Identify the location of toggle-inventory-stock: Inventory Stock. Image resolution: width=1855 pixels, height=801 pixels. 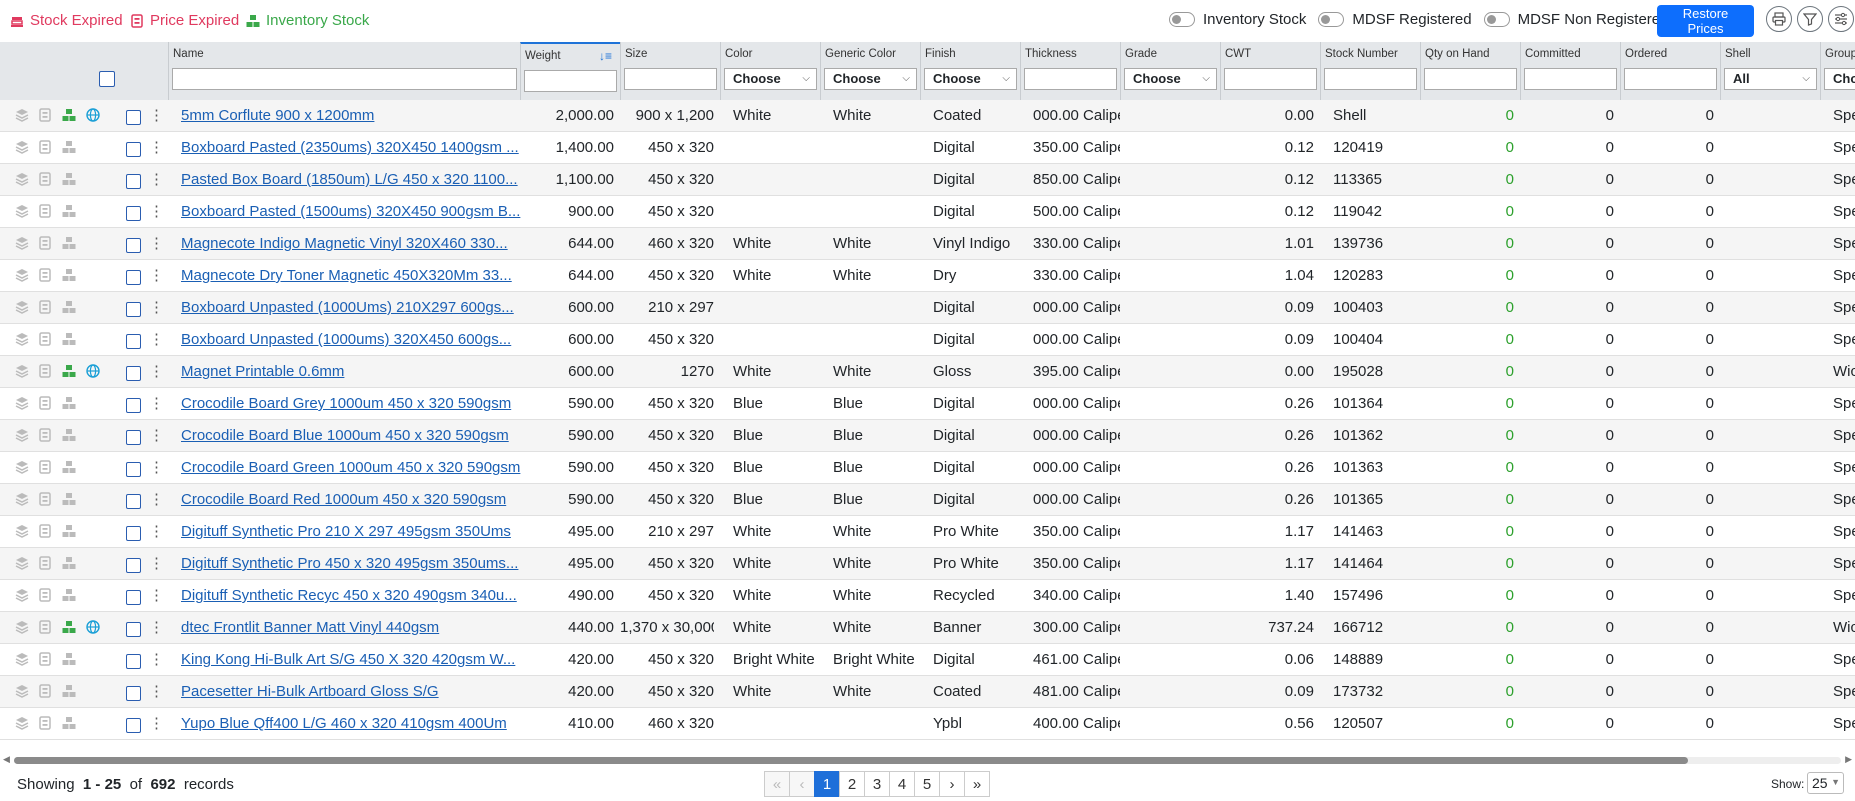
(1237, 19).